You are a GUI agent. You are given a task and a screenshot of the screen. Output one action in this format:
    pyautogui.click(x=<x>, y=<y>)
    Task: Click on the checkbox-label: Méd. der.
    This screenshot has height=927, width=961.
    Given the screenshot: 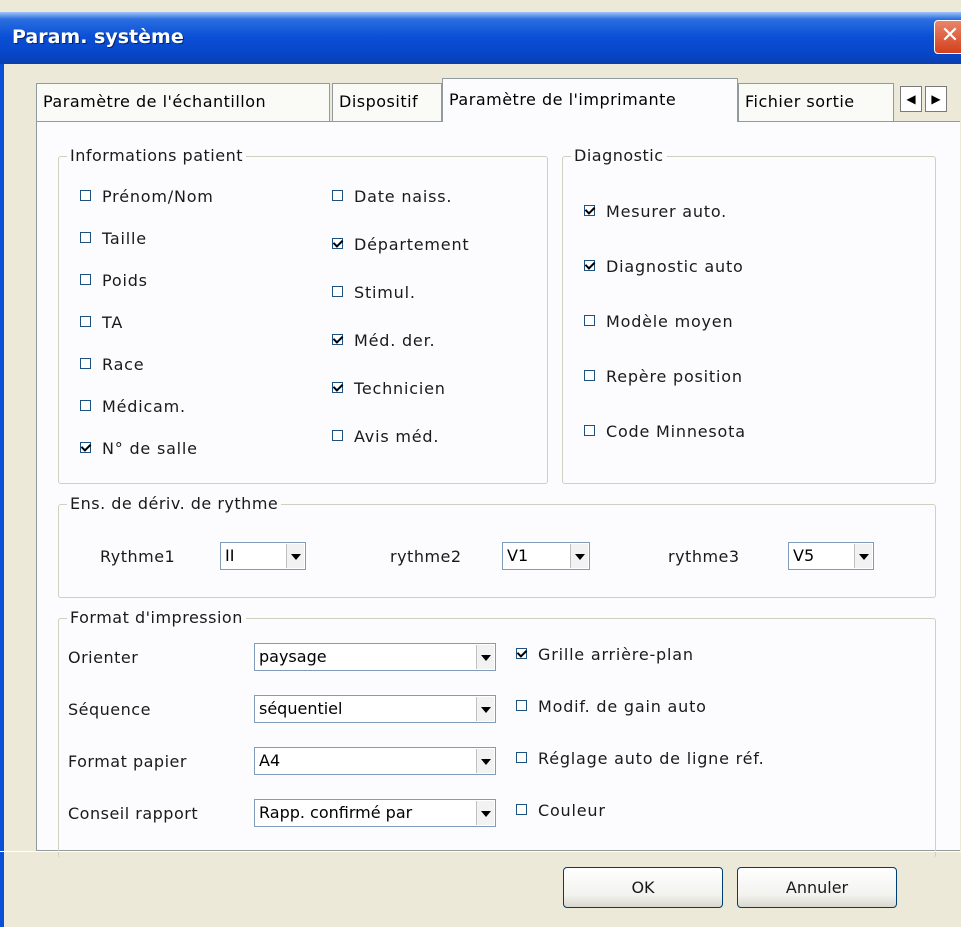 What is the action you would take?
    pyautogui.click(x=395, y=340)
    